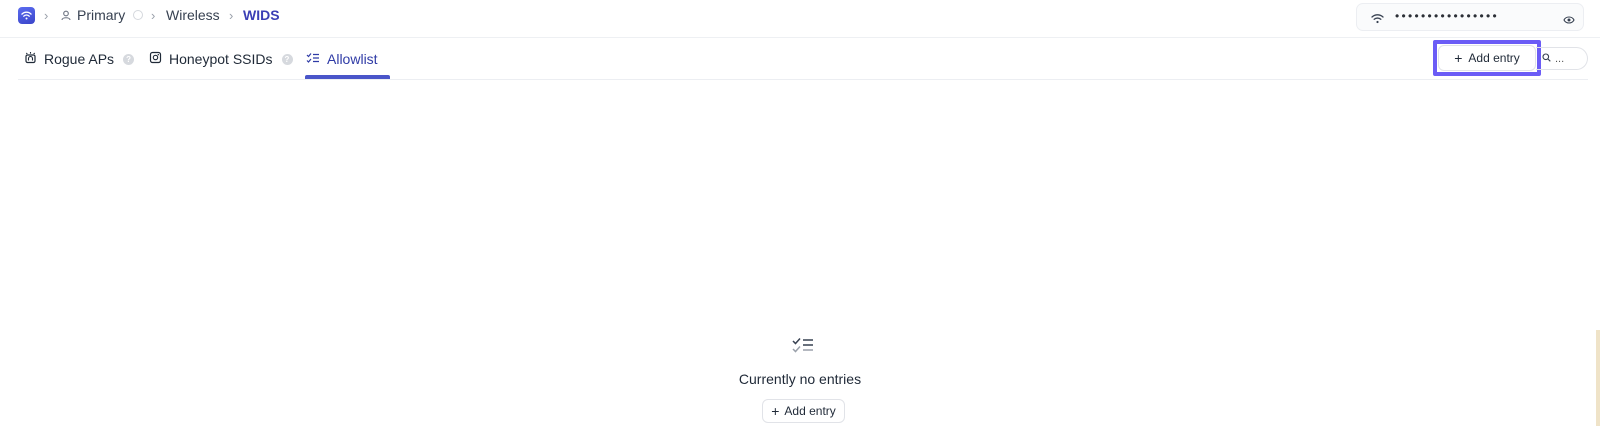 Image resolution: width=1600 pixels, height=426 pixels. I want to click on empty-add-entry-button: + Add entry, so click(803, 411).